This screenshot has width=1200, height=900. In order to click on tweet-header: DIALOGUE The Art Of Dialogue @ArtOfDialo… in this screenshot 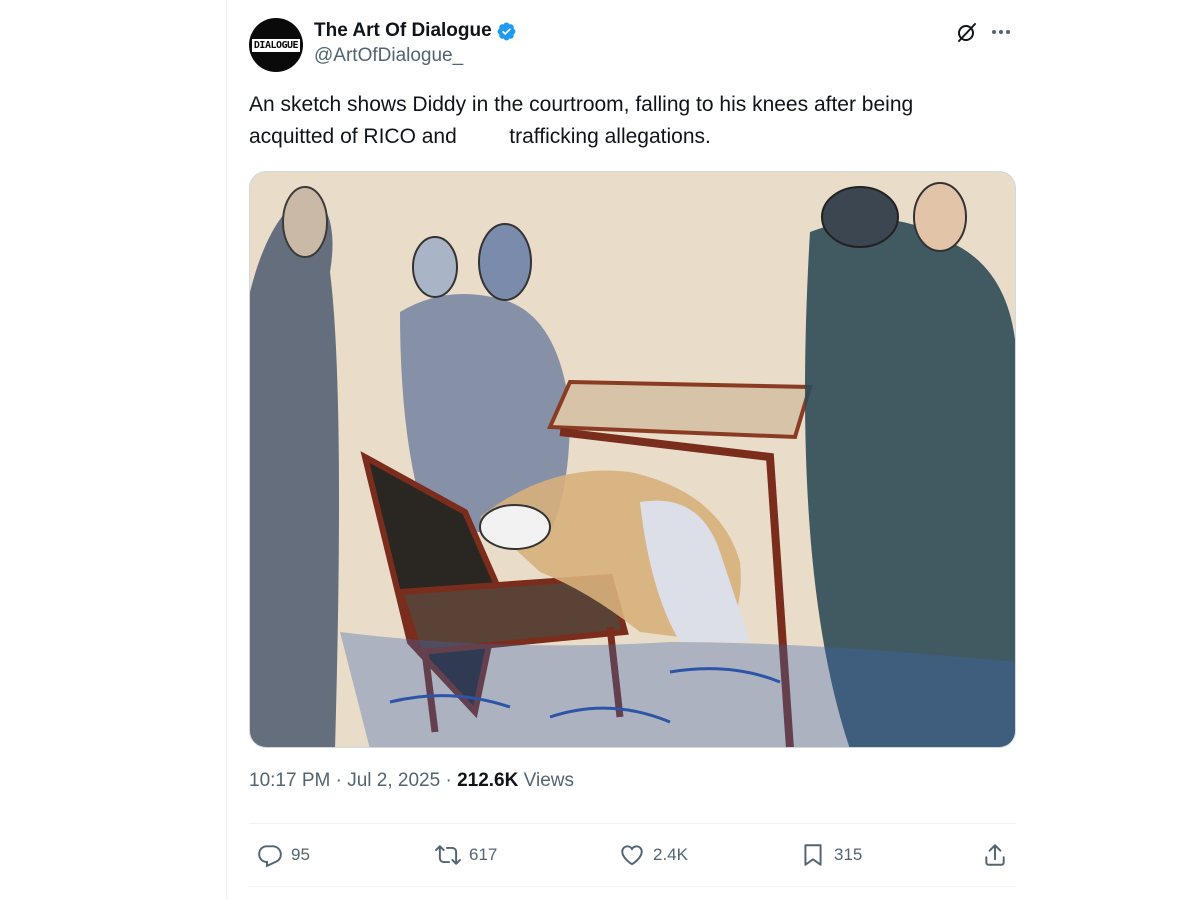, I will do `click(632, 44)`.